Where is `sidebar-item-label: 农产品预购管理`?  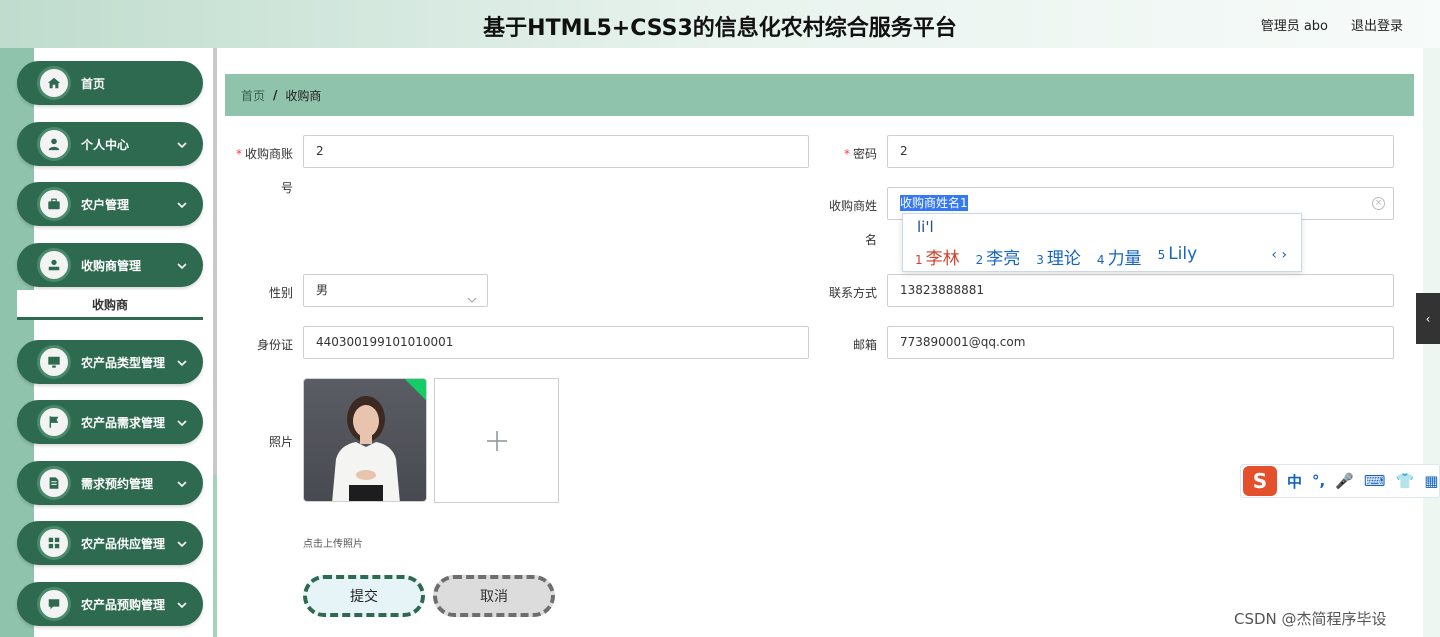 sidebar-item-label: 农产品预购管理 is located at coordinates (123, 604).